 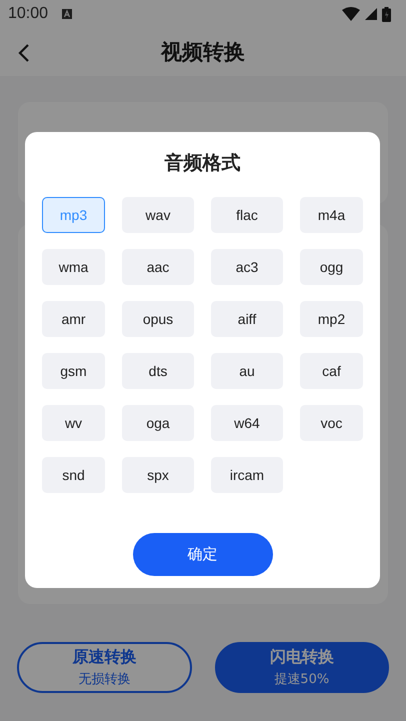 What do you see at coordinates (158, 215) in the screenshot?
I see `format-option: wav` at bounding box center [158, 215].